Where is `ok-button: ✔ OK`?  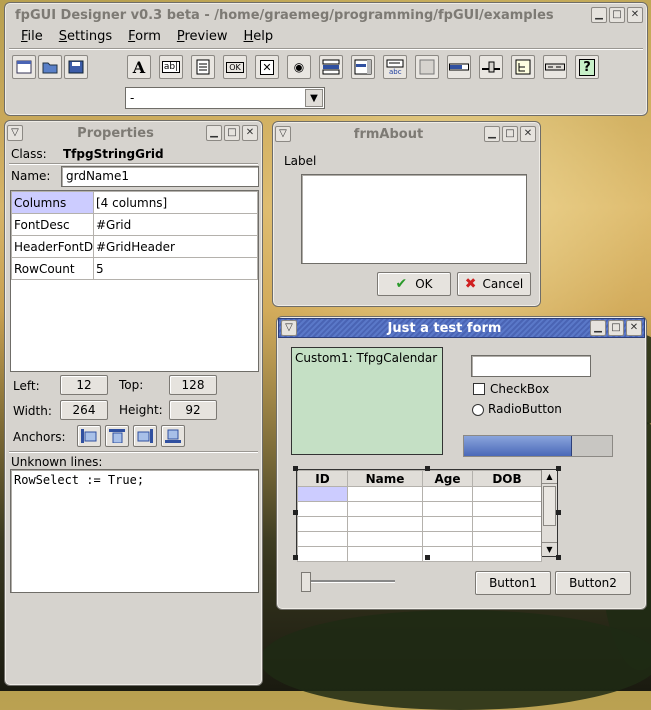 ok-button: ✔ OK is located at coordinates (414, 284).